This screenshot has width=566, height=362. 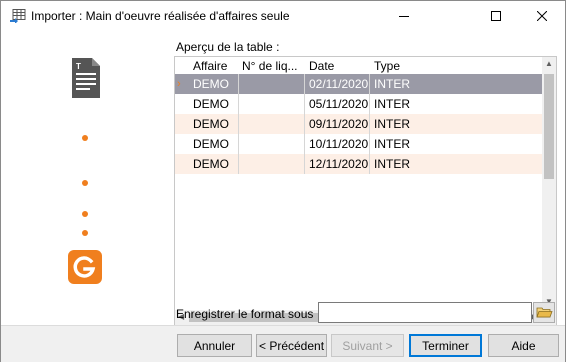 What do you see at coordinates (425, 312) in the screenshot?
I see `save-format-input` at bounding box center [425, 312].